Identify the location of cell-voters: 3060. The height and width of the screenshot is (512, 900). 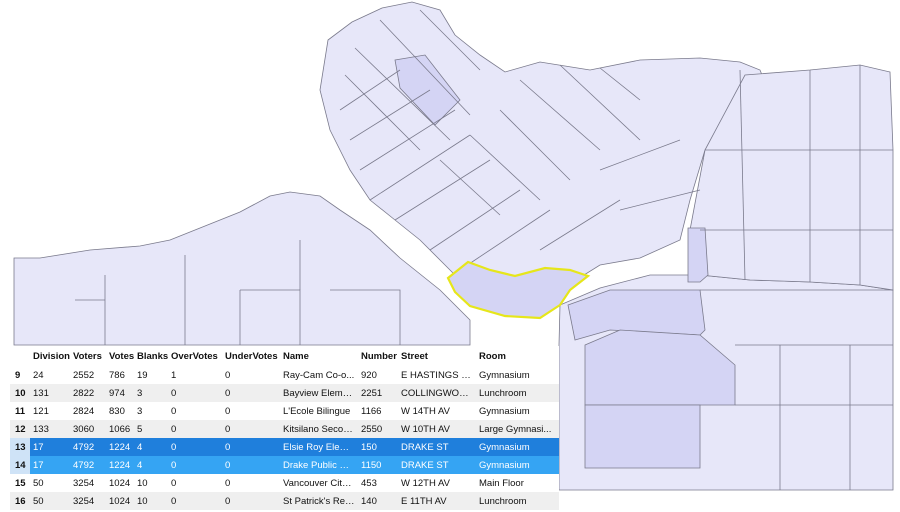
(88, 429).